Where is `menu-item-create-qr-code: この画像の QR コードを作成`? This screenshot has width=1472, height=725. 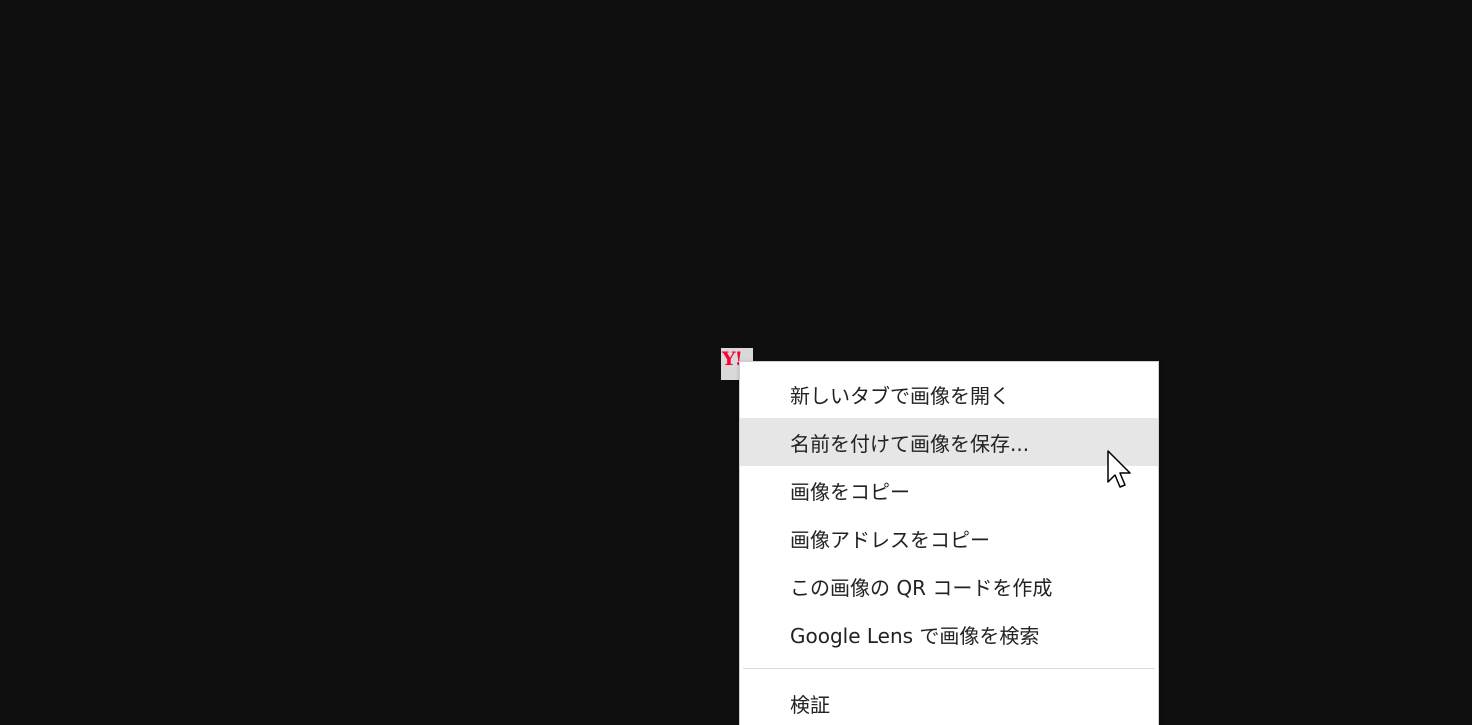
menu-item-create-qr-code: この画像の QR コードを作成 is located at coordinates (949, 586).